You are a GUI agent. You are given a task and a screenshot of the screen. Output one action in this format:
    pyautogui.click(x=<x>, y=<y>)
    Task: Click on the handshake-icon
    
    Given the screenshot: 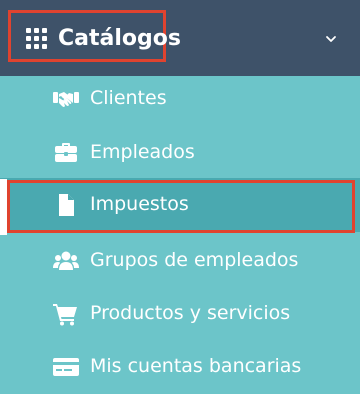 What is the action you would take?
    pyautogui.click(x=66, y=99)
    